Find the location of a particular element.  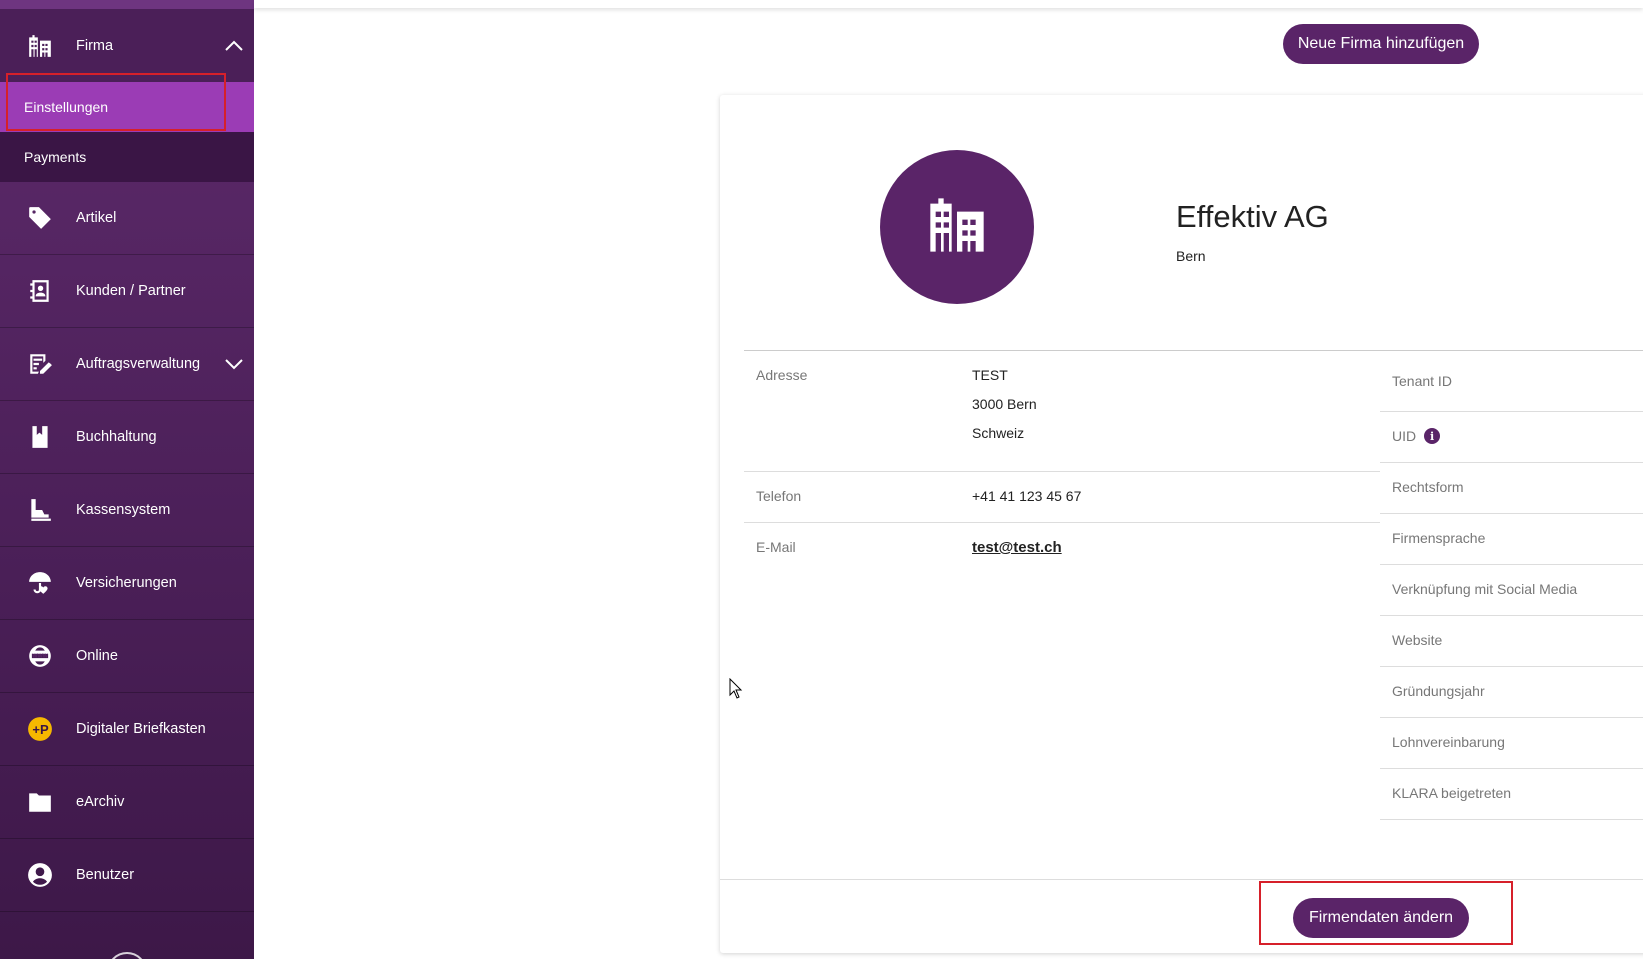

email-link: test@test.ch is located at coordinates (1017, 547).